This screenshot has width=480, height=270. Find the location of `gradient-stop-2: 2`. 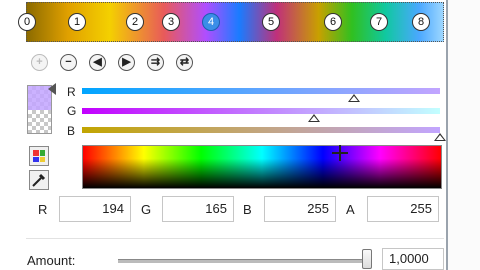

gradient-stop-2: 2 is located at coordinates (135, 22).